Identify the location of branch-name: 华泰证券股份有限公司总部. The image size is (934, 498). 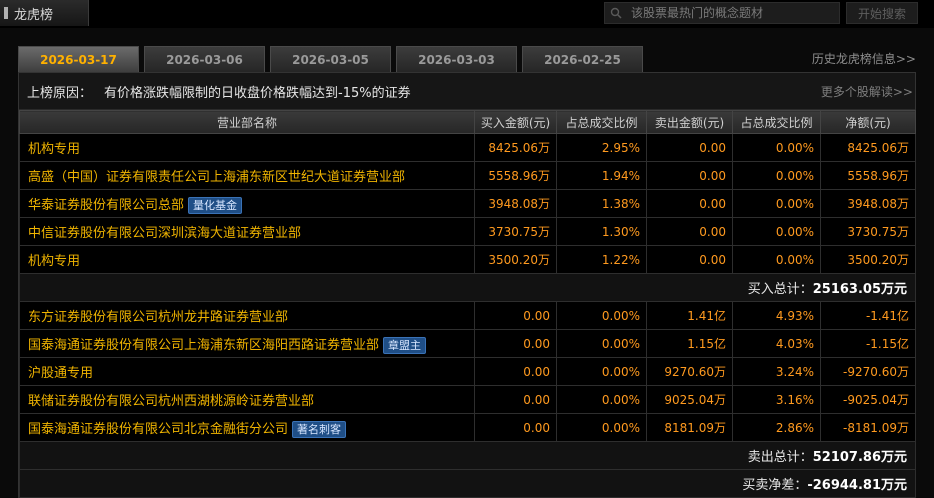
(106, 205).